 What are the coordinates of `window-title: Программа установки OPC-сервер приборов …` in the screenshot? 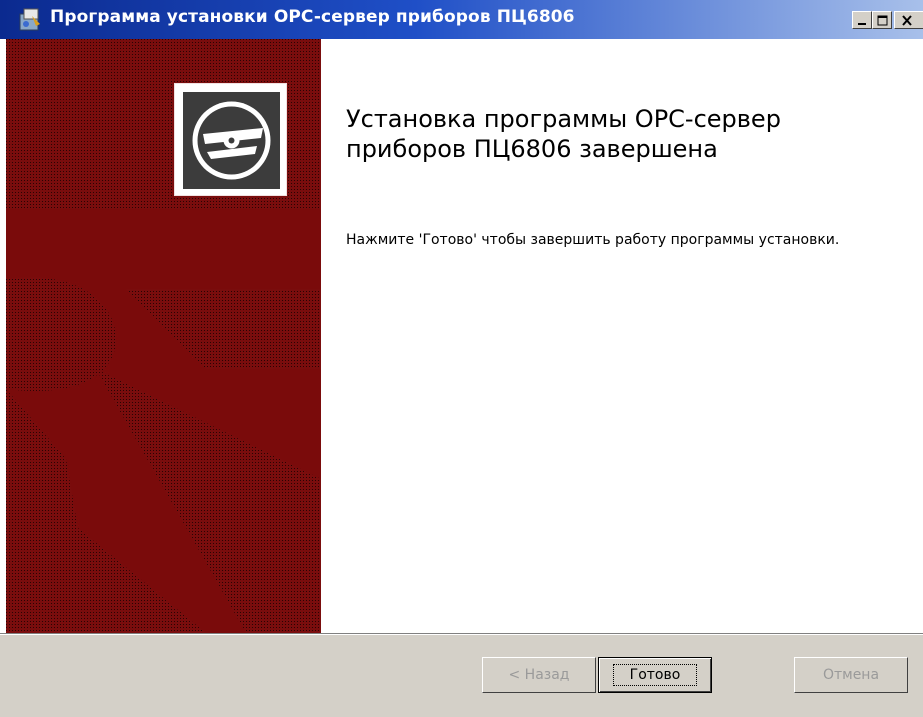 It's located at (312, 17).